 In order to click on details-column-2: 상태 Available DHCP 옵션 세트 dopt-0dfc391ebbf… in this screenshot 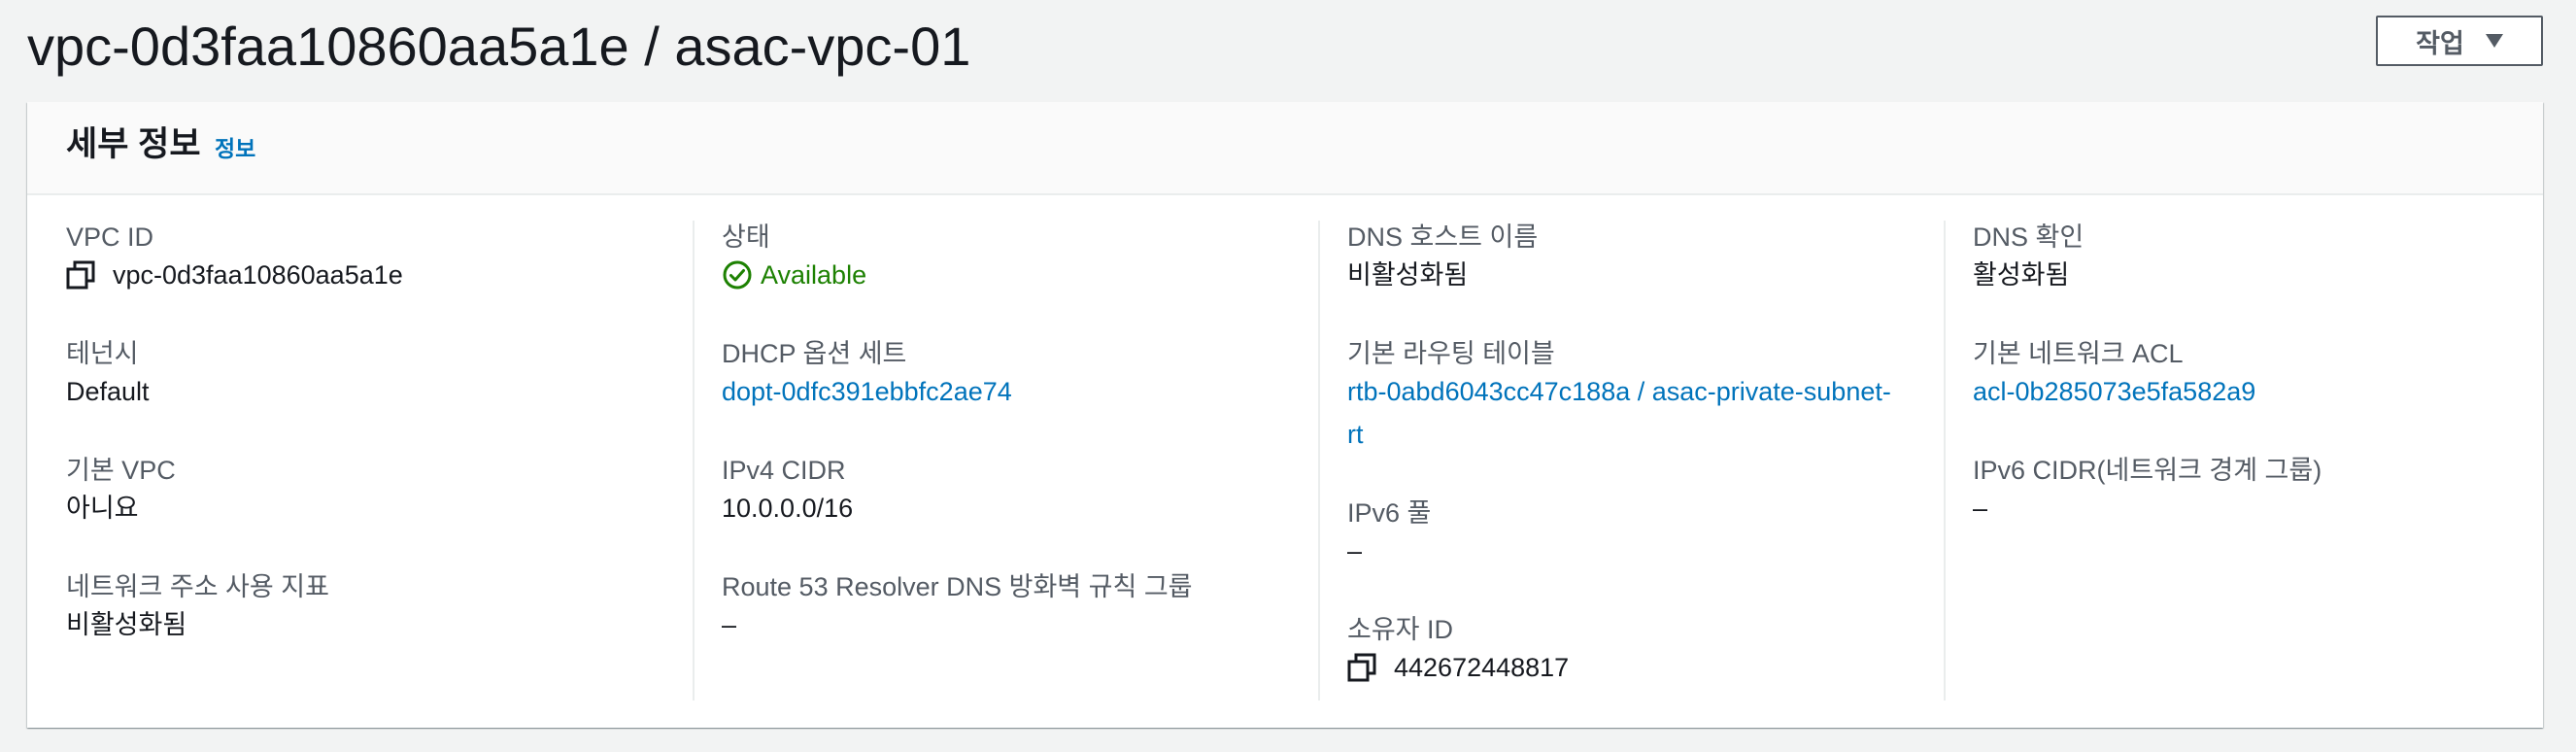, I will do `click(984, 461)`.